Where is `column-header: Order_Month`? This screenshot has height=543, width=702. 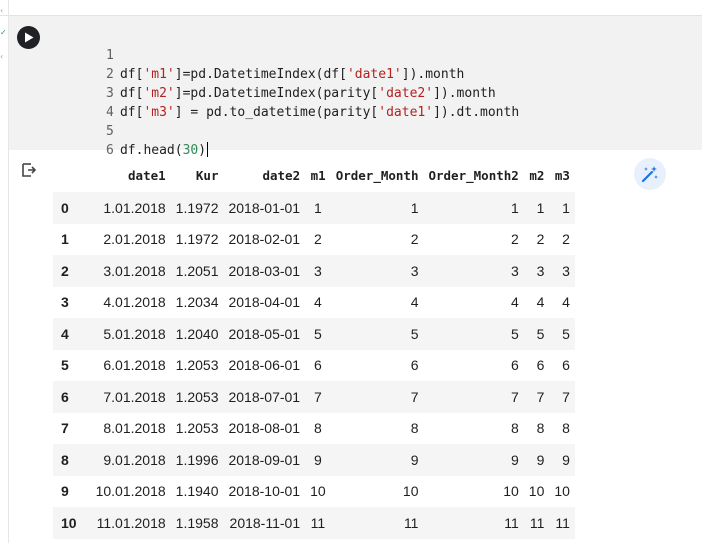 column-header: Order_Month is located at coordinates (377, 175).